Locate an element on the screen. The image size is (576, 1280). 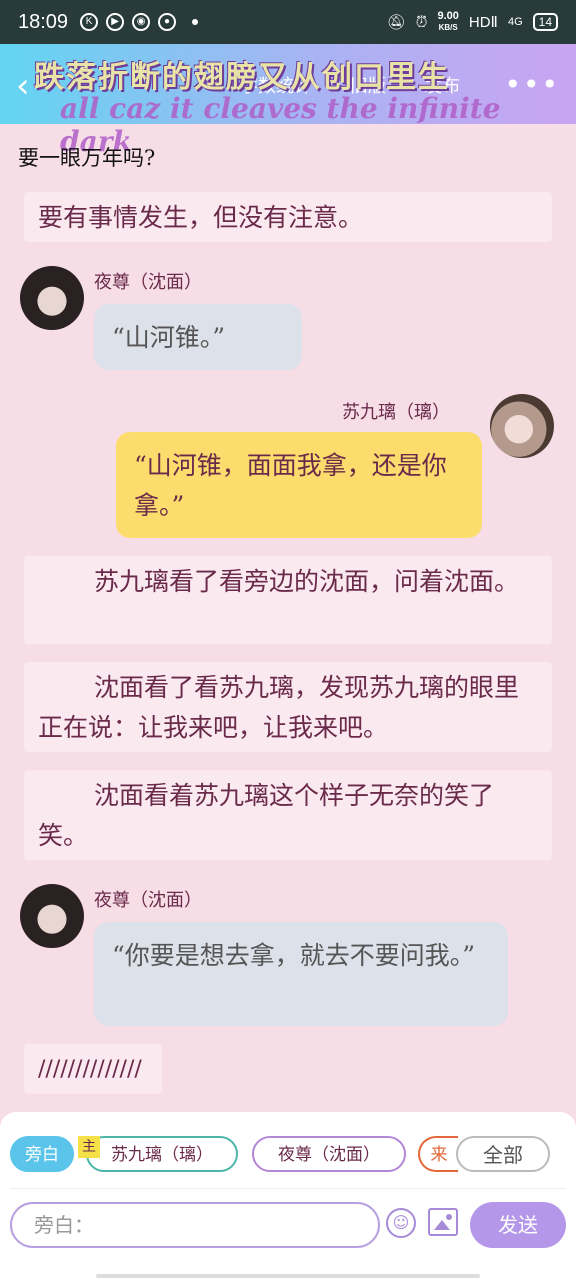
input-row: ☺ 发送 is located at coordinates (288, 1226).